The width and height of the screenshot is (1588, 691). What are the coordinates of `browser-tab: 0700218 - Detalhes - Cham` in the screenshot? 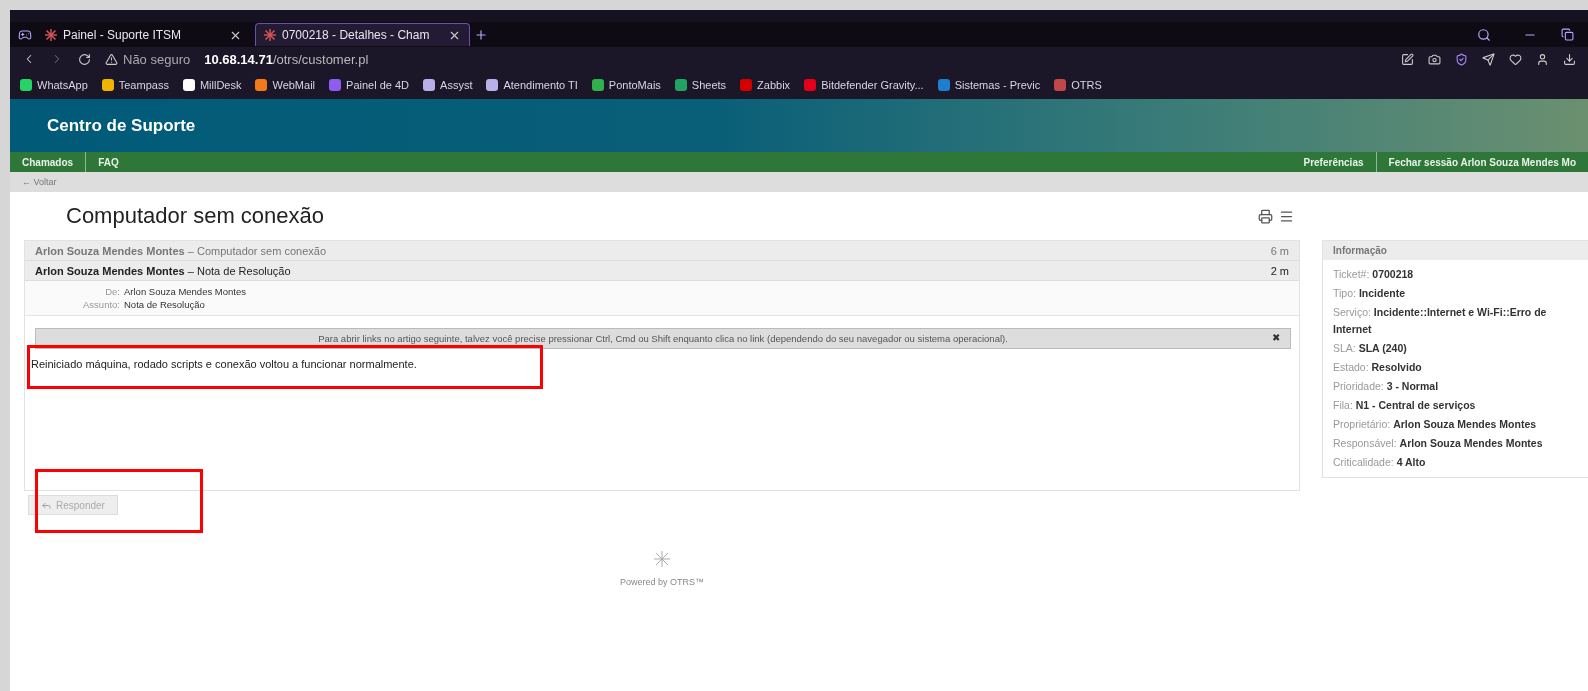 It's located at (362, 34).